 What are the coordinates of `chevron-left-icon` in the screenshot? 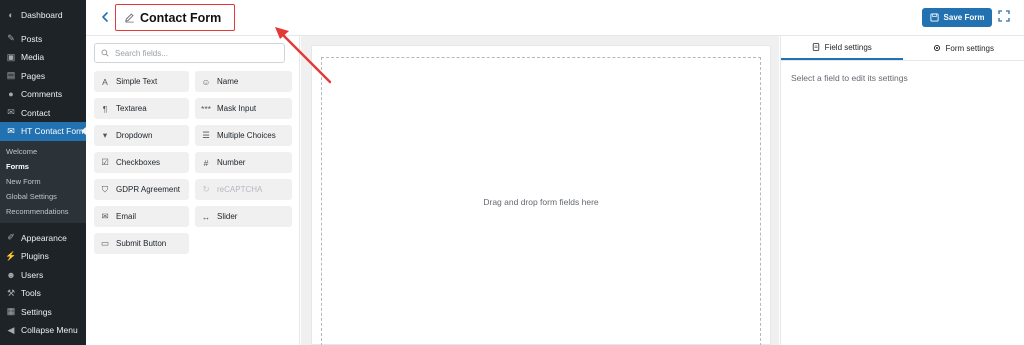 It's located at (105, 17).